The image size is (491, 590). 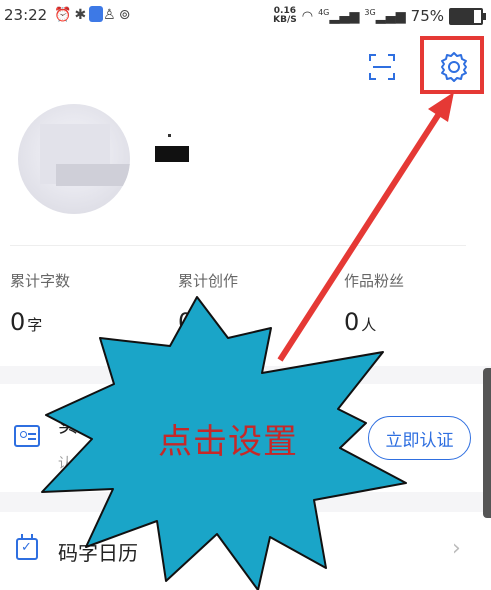 I want to click on username-mark, so click(x=169, y=135).